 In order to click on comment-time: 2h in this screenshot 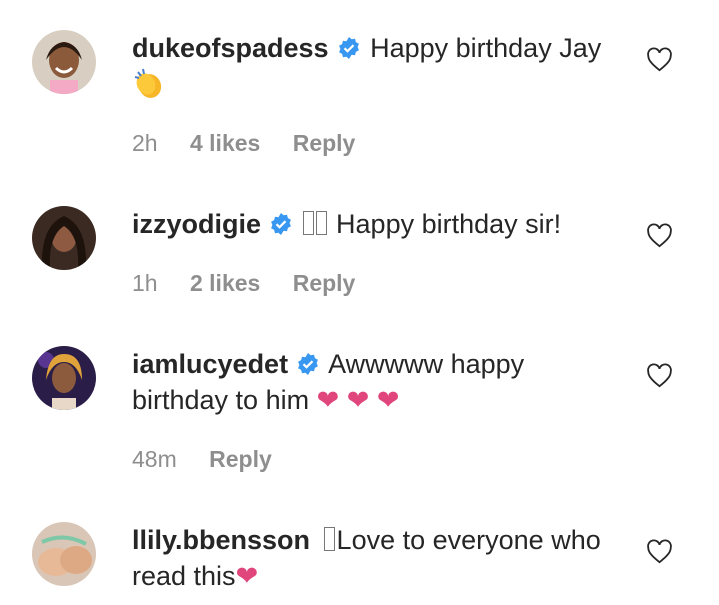, I will do `click(145, 143)`.